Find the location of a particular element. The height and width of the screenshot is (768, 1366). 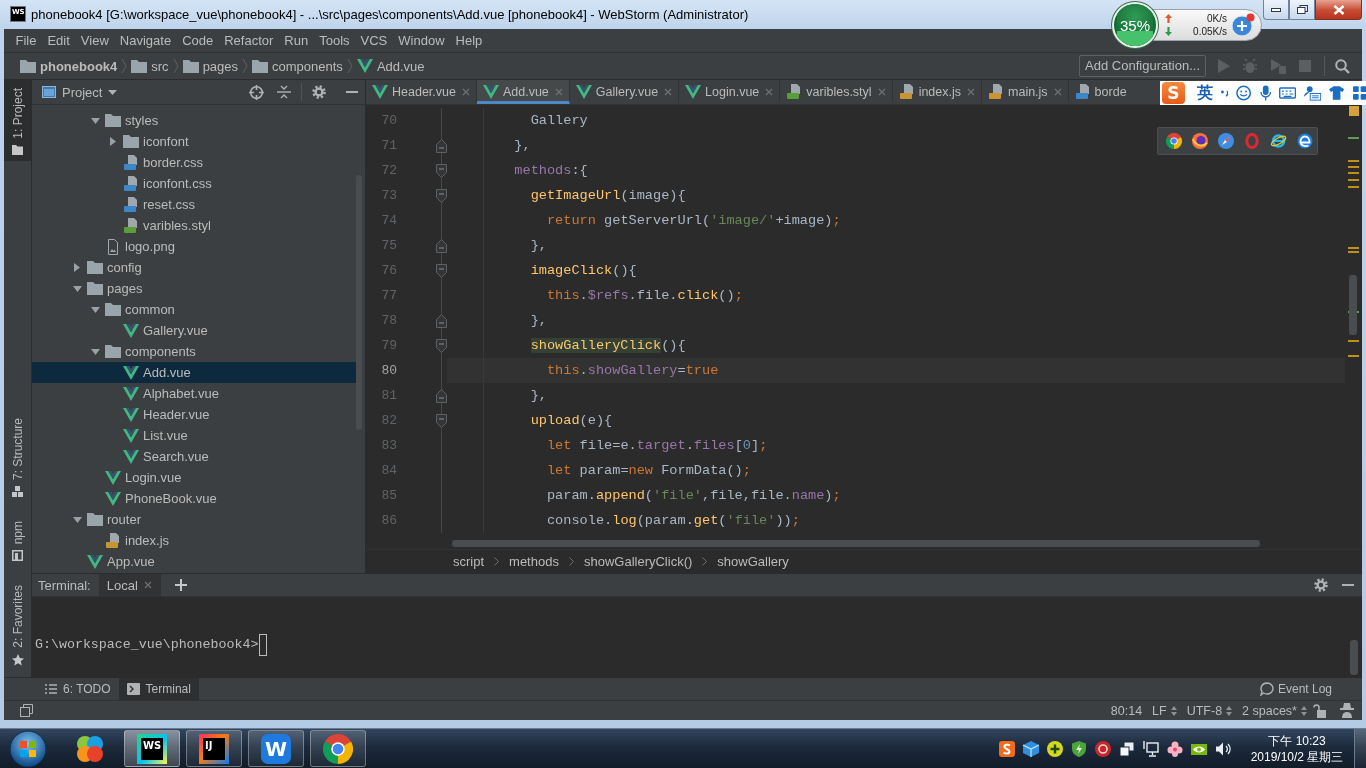

person-card-icon is located at coordinates (1313, 93).